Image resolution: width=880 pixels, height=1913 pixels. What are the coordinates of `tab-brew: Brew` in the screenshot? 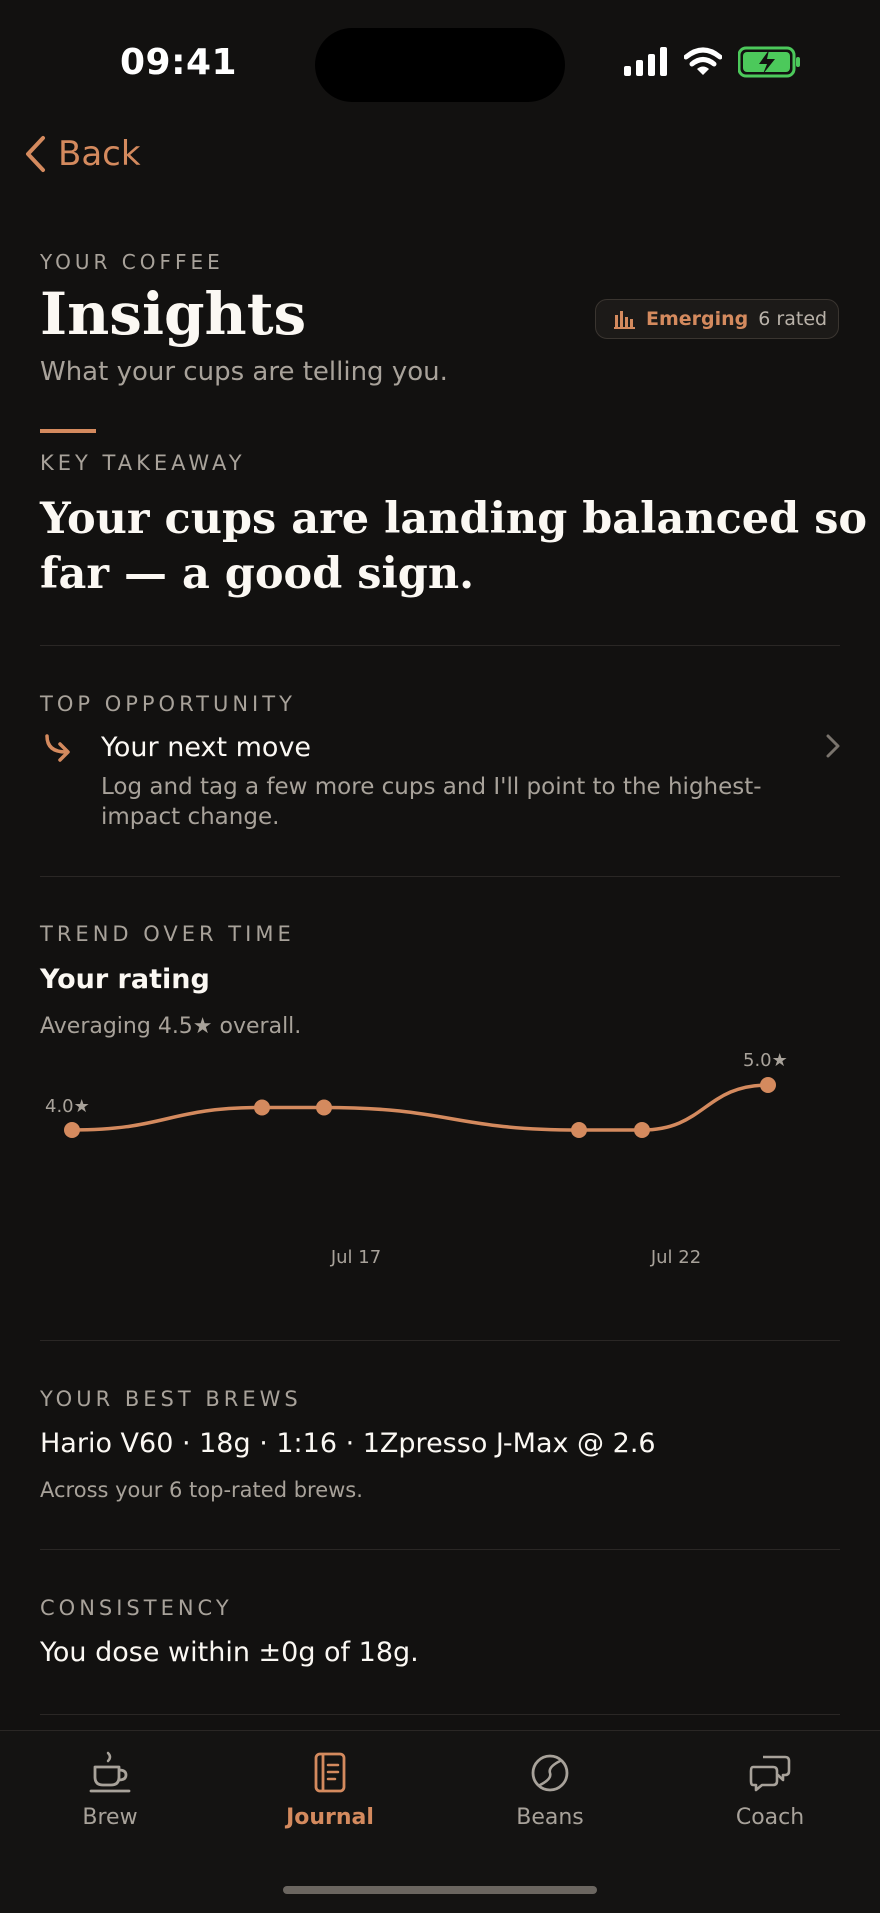 It's located at (110, 1790).